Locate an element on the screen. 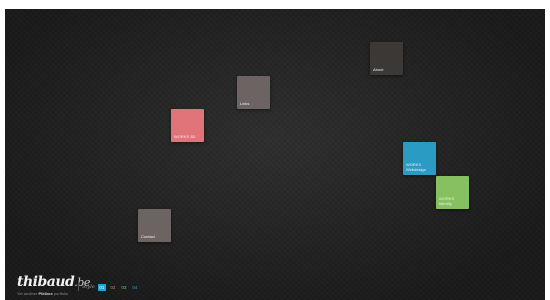  tile-label: WORKS Webdesign is located at coordinates (416, 167).